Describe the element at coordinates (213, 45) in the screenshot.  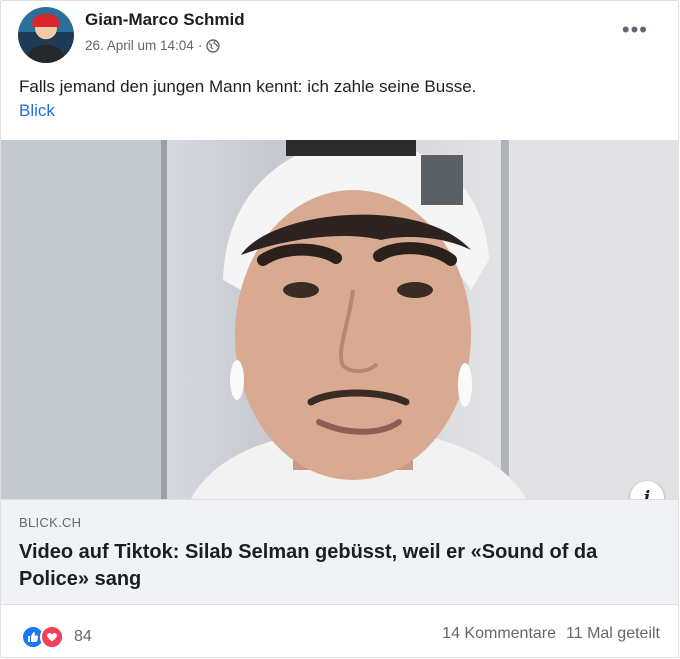
I see `globe-icon` at that location.